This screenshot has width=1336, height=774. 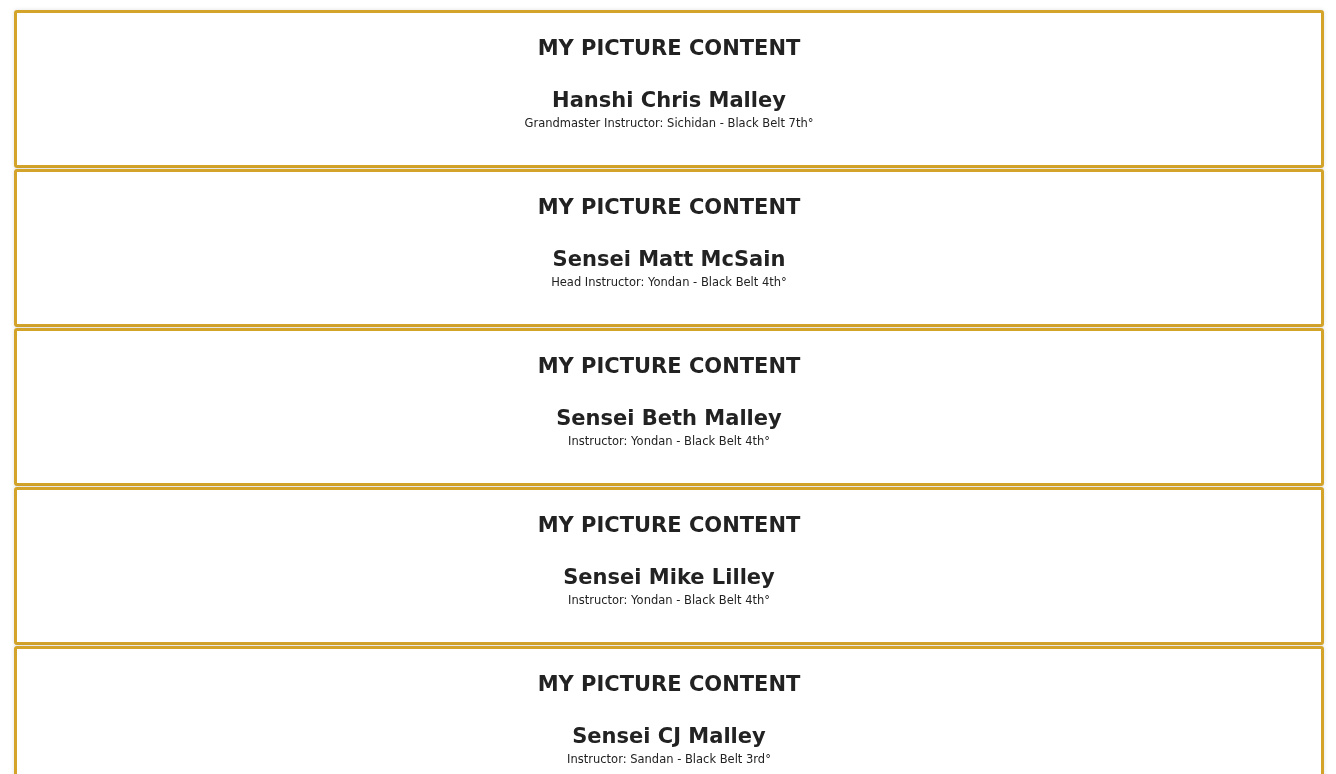 What do you see at coordinates (669, 259) in the screenshot?
I see `instructor-name: Sensei Matt McSain` at bounding box center [669, 259].